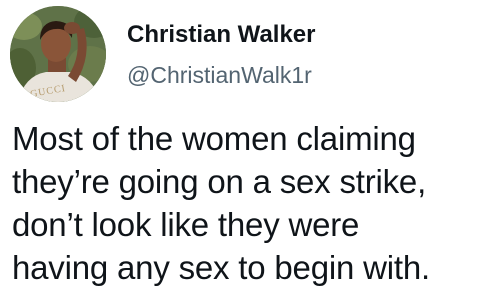  Describe the element at coordinates (221, 35) in the screenshot. I see `author-display-name: Christian Walker` at that location.